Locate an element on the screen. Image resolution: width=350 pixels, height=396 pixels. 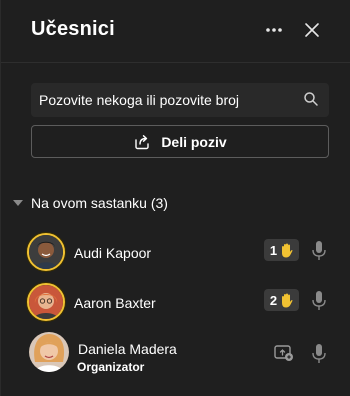
present-icon is located at coordinates (283, 353).